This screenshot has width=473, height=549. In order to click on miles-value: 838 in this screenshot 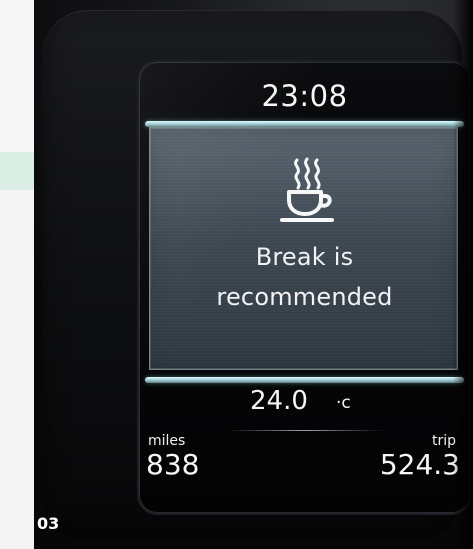, I will do `click(173, 464)`.